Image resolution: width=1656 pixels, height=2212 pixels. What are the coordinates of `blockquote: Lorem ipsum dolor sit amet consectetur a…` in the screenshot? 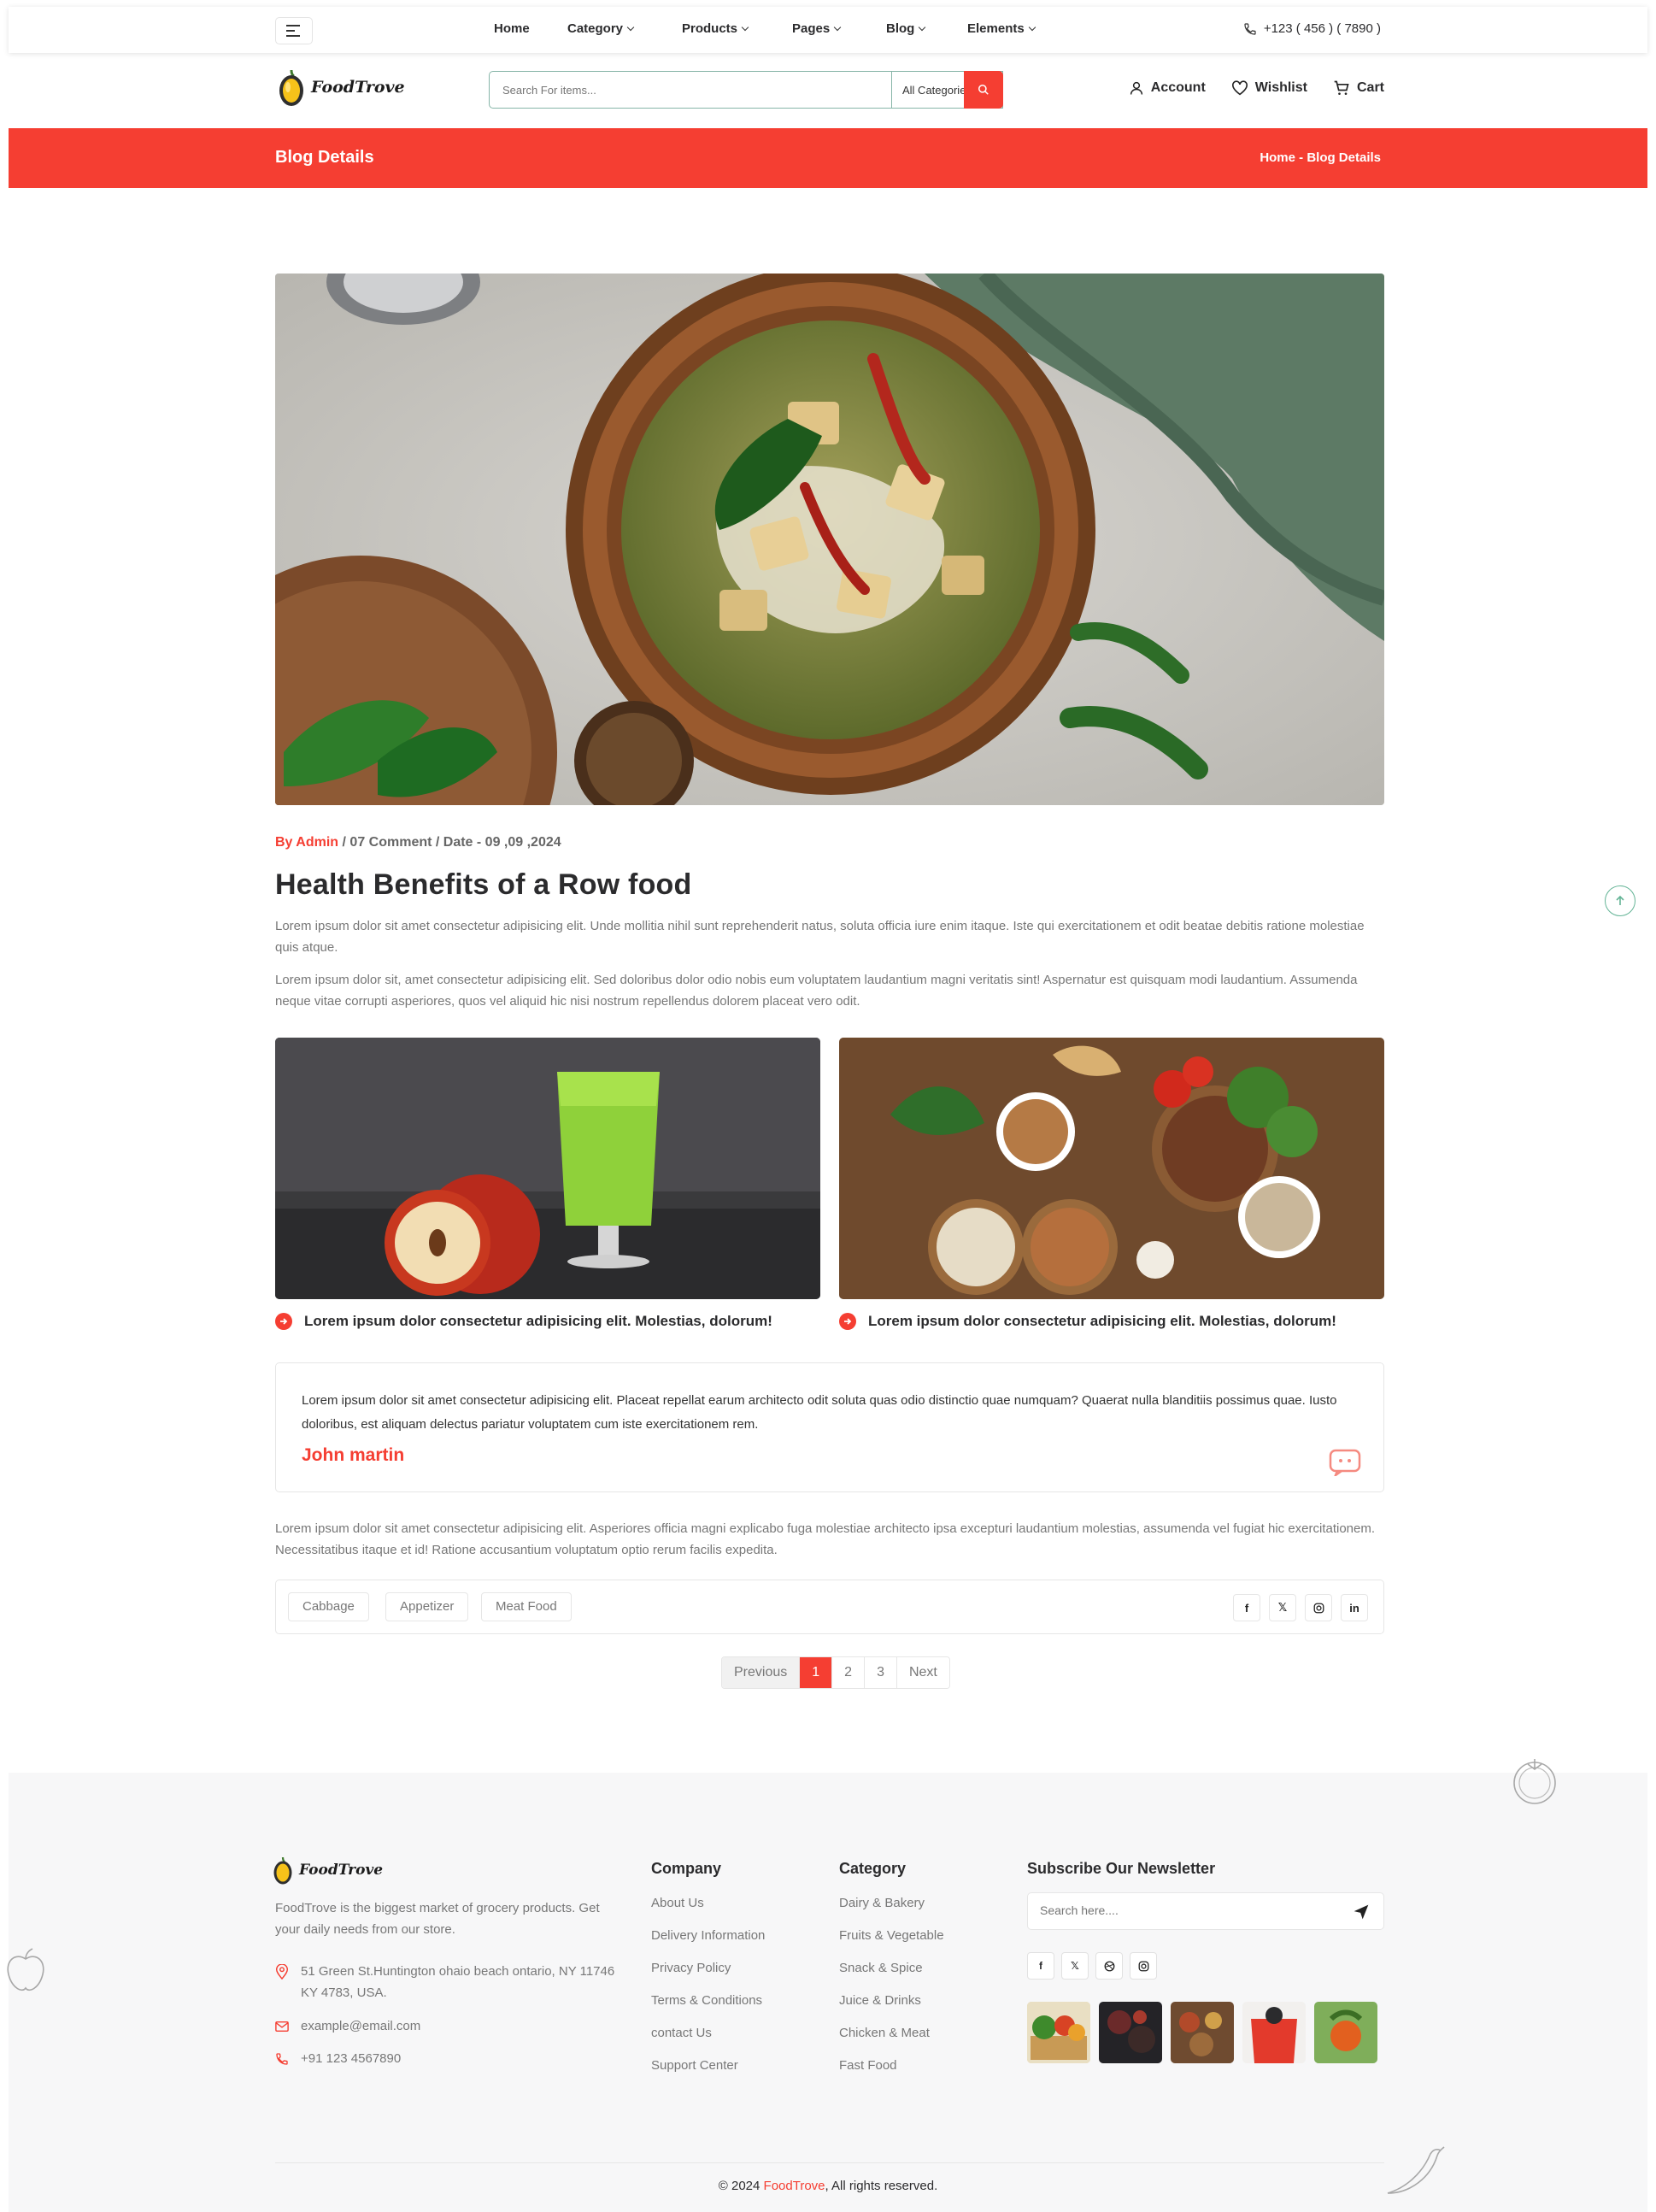 It's located at (829, 1427).